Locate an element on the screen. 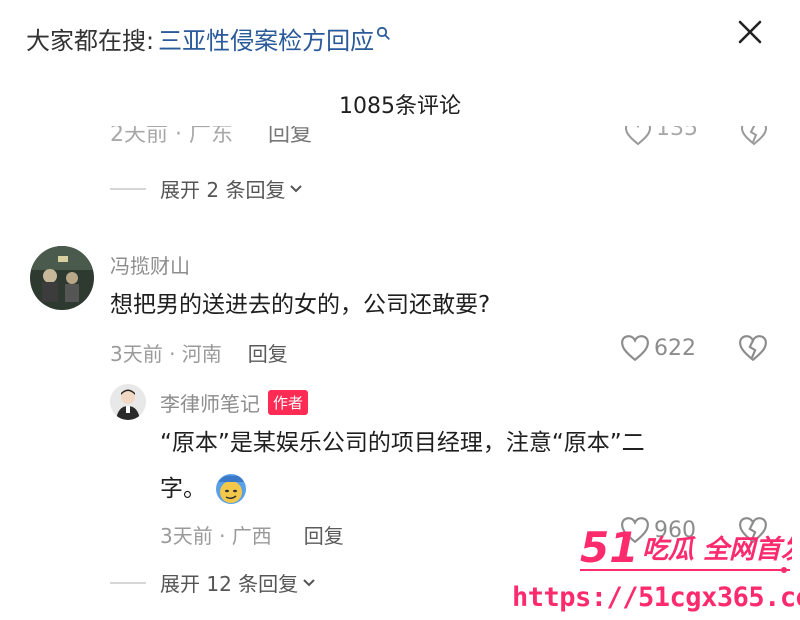 This screenshot has height=620, width=800. avatar is located at coordinates (62, 278).